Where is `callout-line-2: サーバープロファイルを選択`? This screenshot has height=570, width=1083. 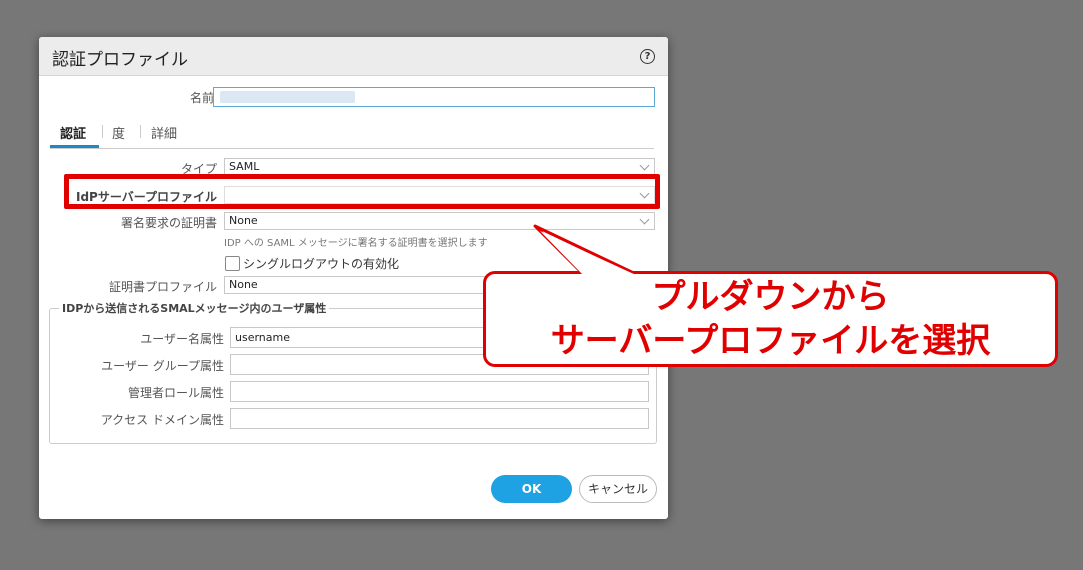
callout-line-2: サーバープロファイルを選択 is located at coordinates (770, 341).